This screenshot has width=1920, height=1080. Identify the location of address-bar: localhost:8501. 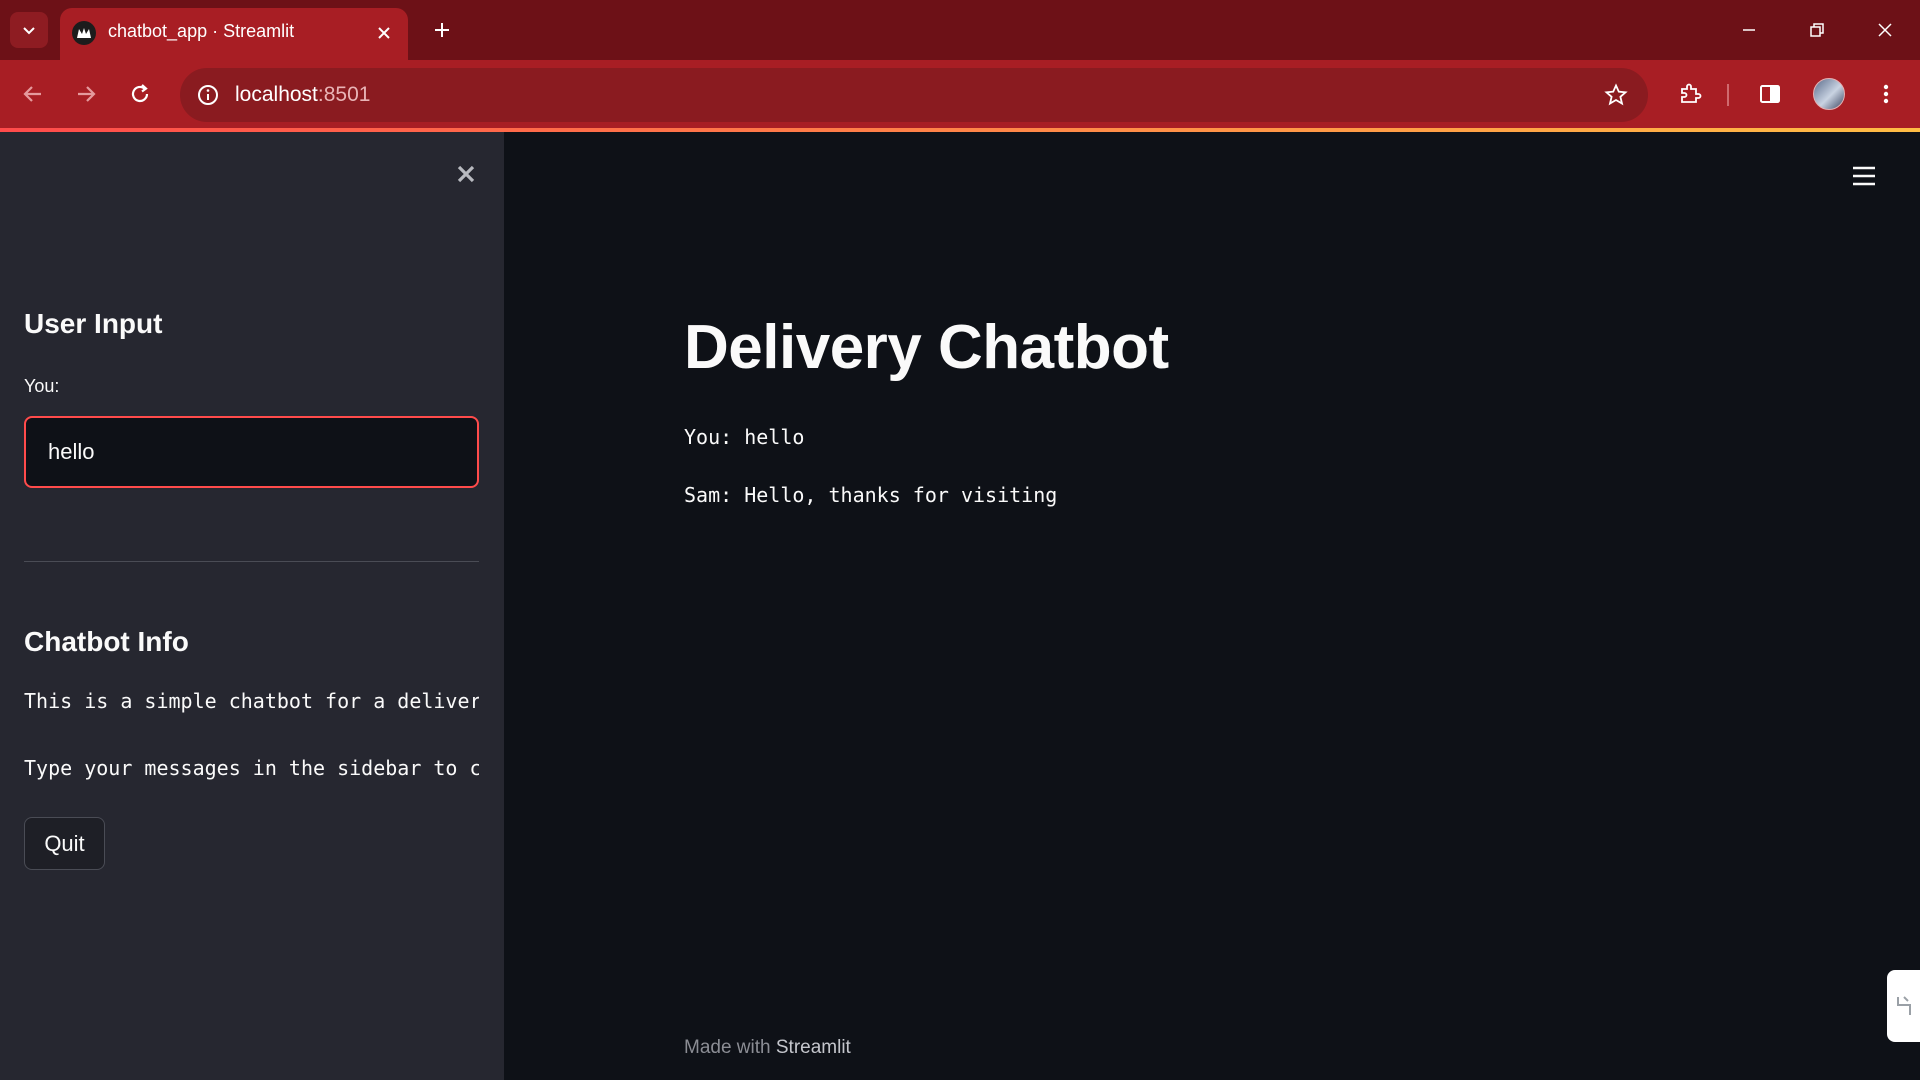
(914, 95).